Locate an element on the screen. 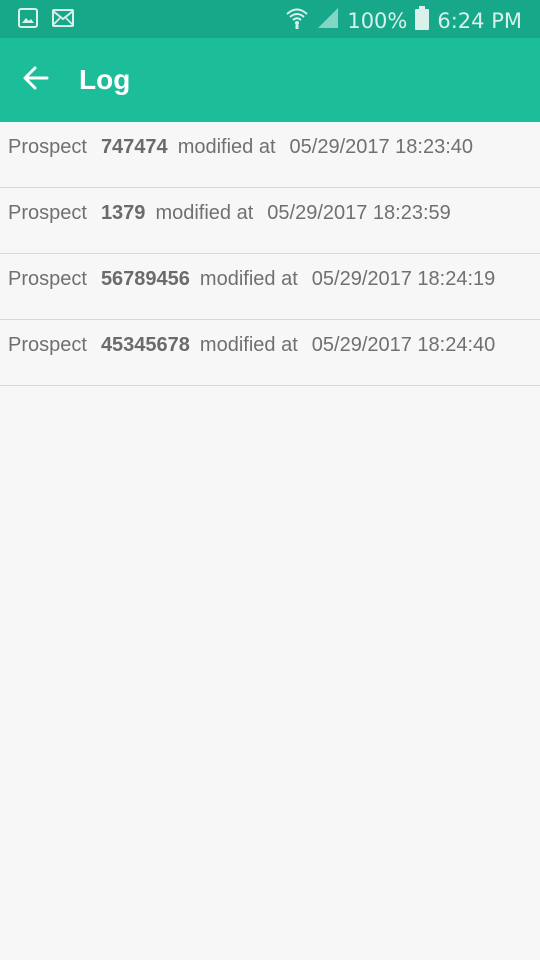 This screenshot has height=960, width=540. entry-timestamp: 05/29/2017 18:23:40 is located at coordinates (381, 147).